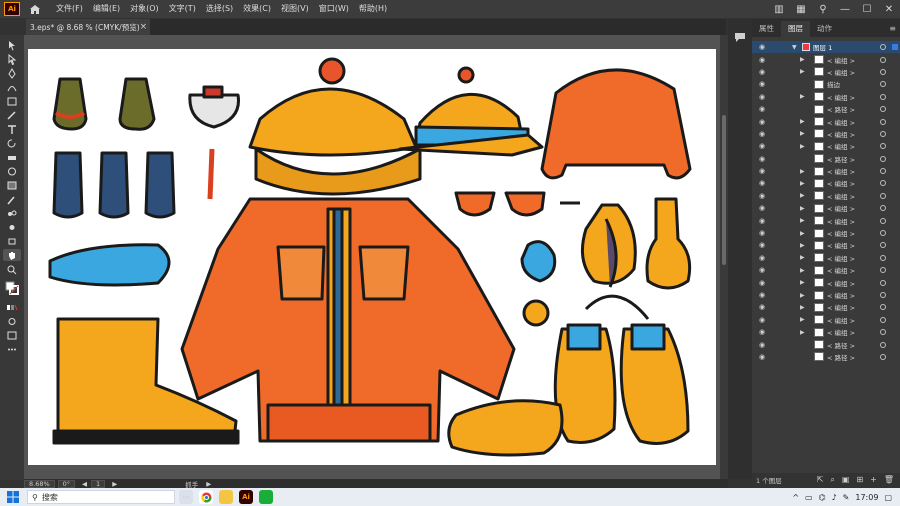 This screenshot has height=506, width=900. I want to click on sublayer-row: ◉ 描边, so click(826, 84).